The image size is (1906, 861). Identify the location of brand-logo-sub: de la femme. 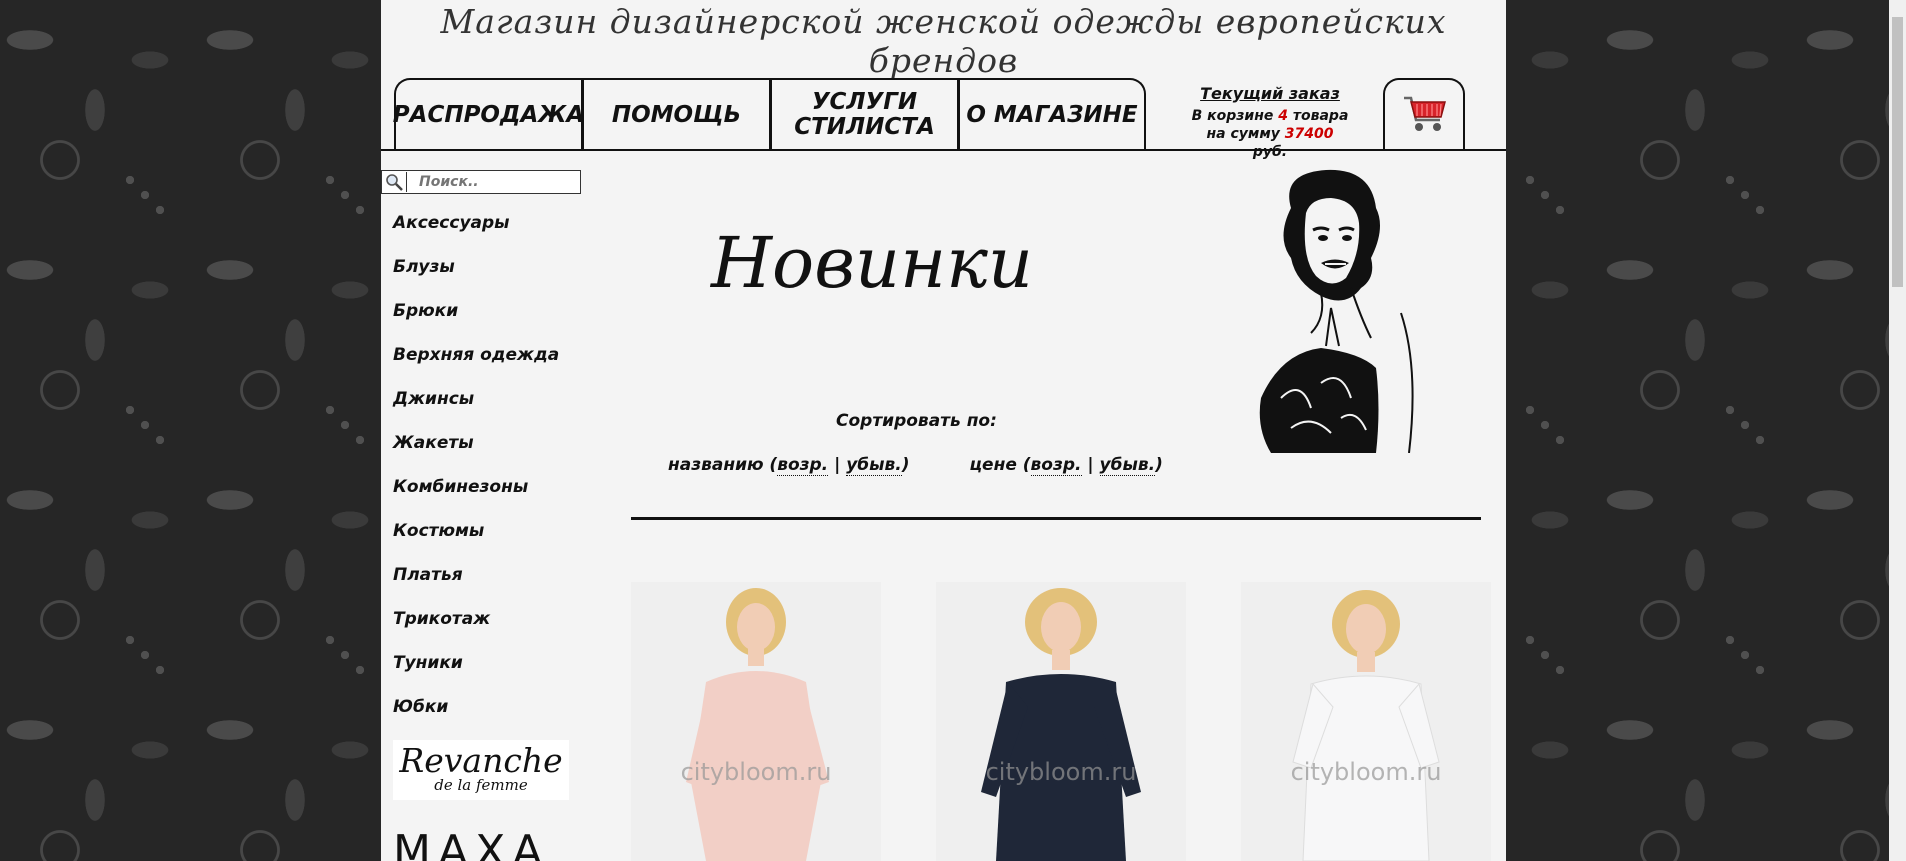
(481, 785).